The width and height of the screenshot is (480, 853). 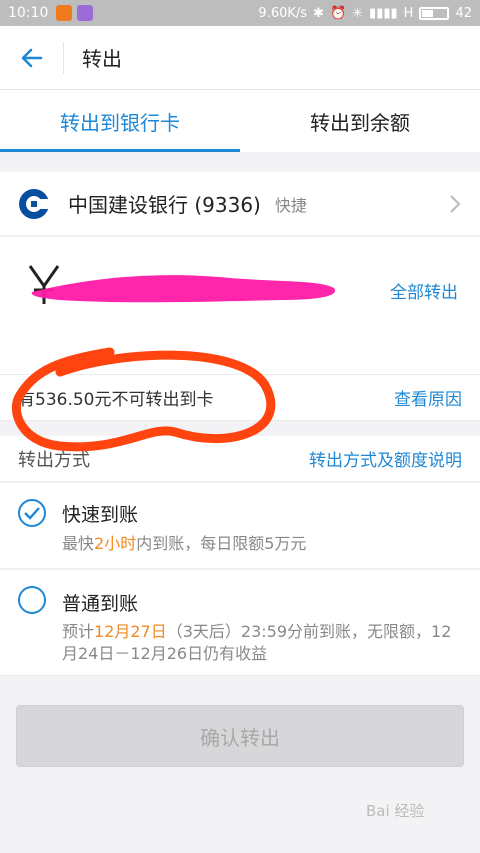 What do you see at coordinates (240, 526) in the screenshot?
I see `option-fast: 快速到账 最快2小时内到账，每日限额5万元` at bounding box center [240, 526].